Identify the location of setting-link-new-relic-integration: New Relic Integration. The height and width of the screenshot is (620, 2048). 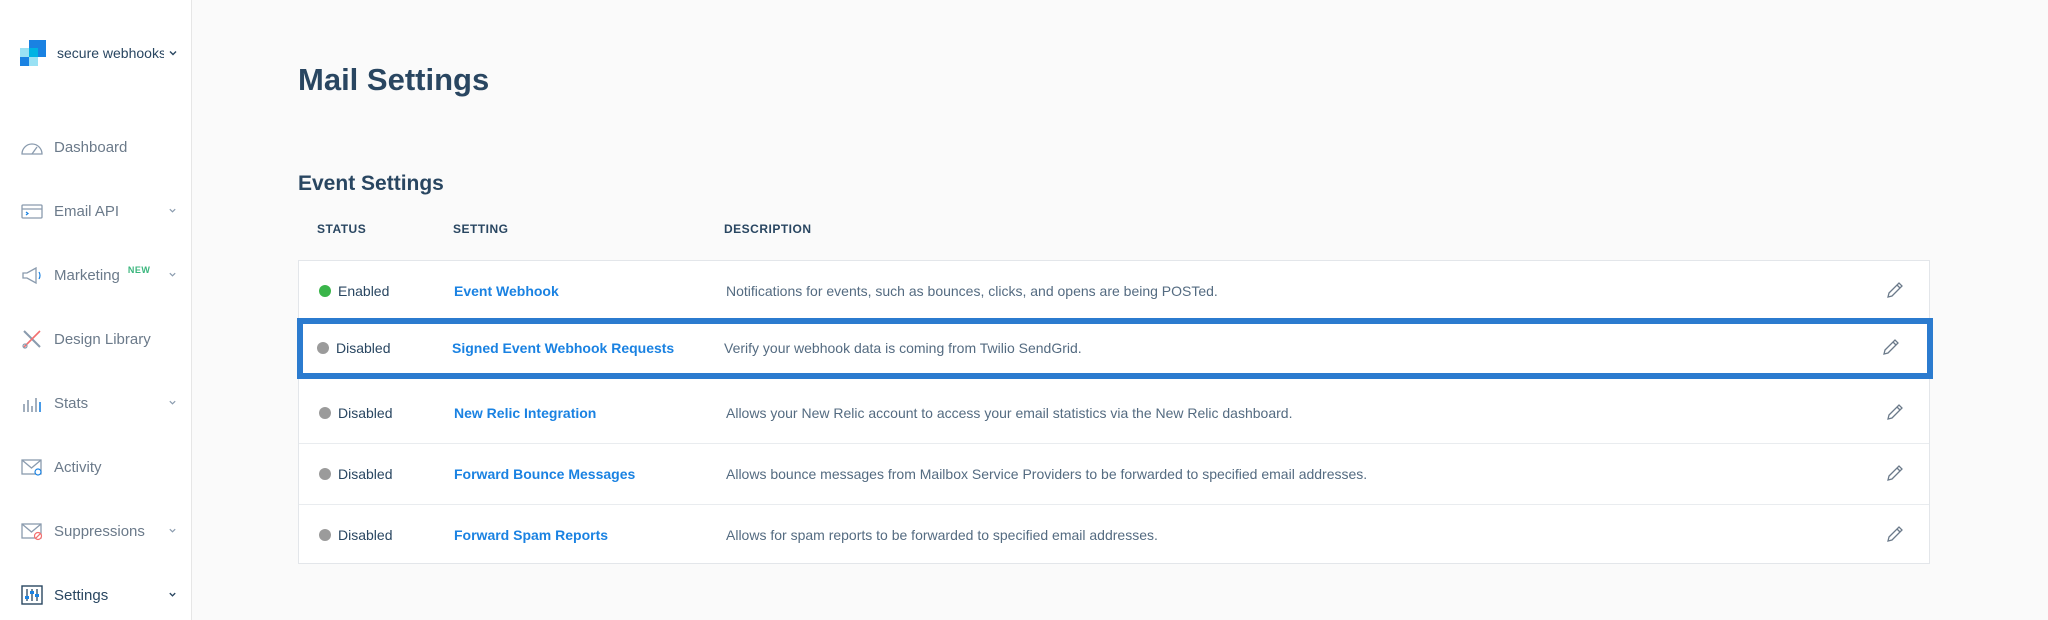
(525, 413).